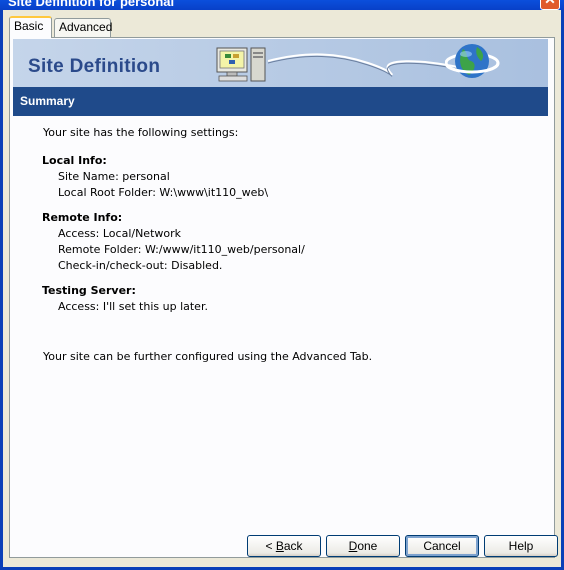 The image size is (564, 570). Describe the element at coordinates (114, 176) in the screenshot. I see `local-site-name: Site Name: personal` at that location.